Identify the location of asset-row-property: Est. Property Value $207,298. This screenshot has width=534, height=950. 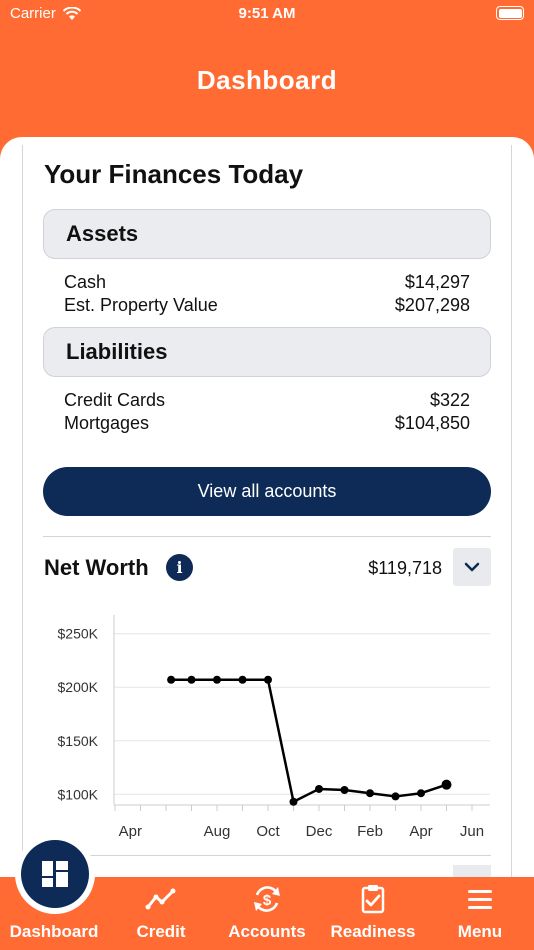
(267, 305).